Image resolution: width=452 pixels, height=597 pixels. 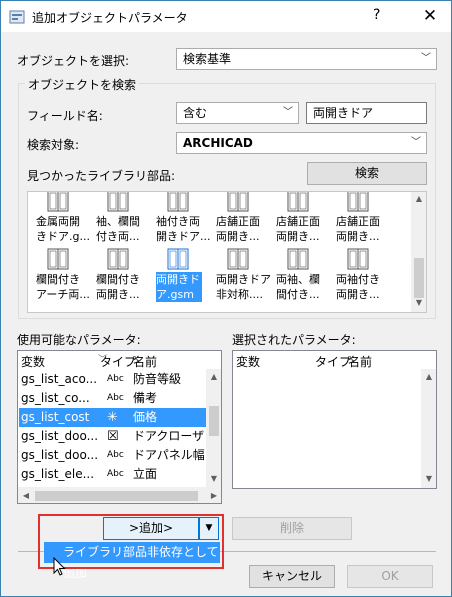 I want to click on match-dropdown: 含む ﹀, so click(x=237, y=113).